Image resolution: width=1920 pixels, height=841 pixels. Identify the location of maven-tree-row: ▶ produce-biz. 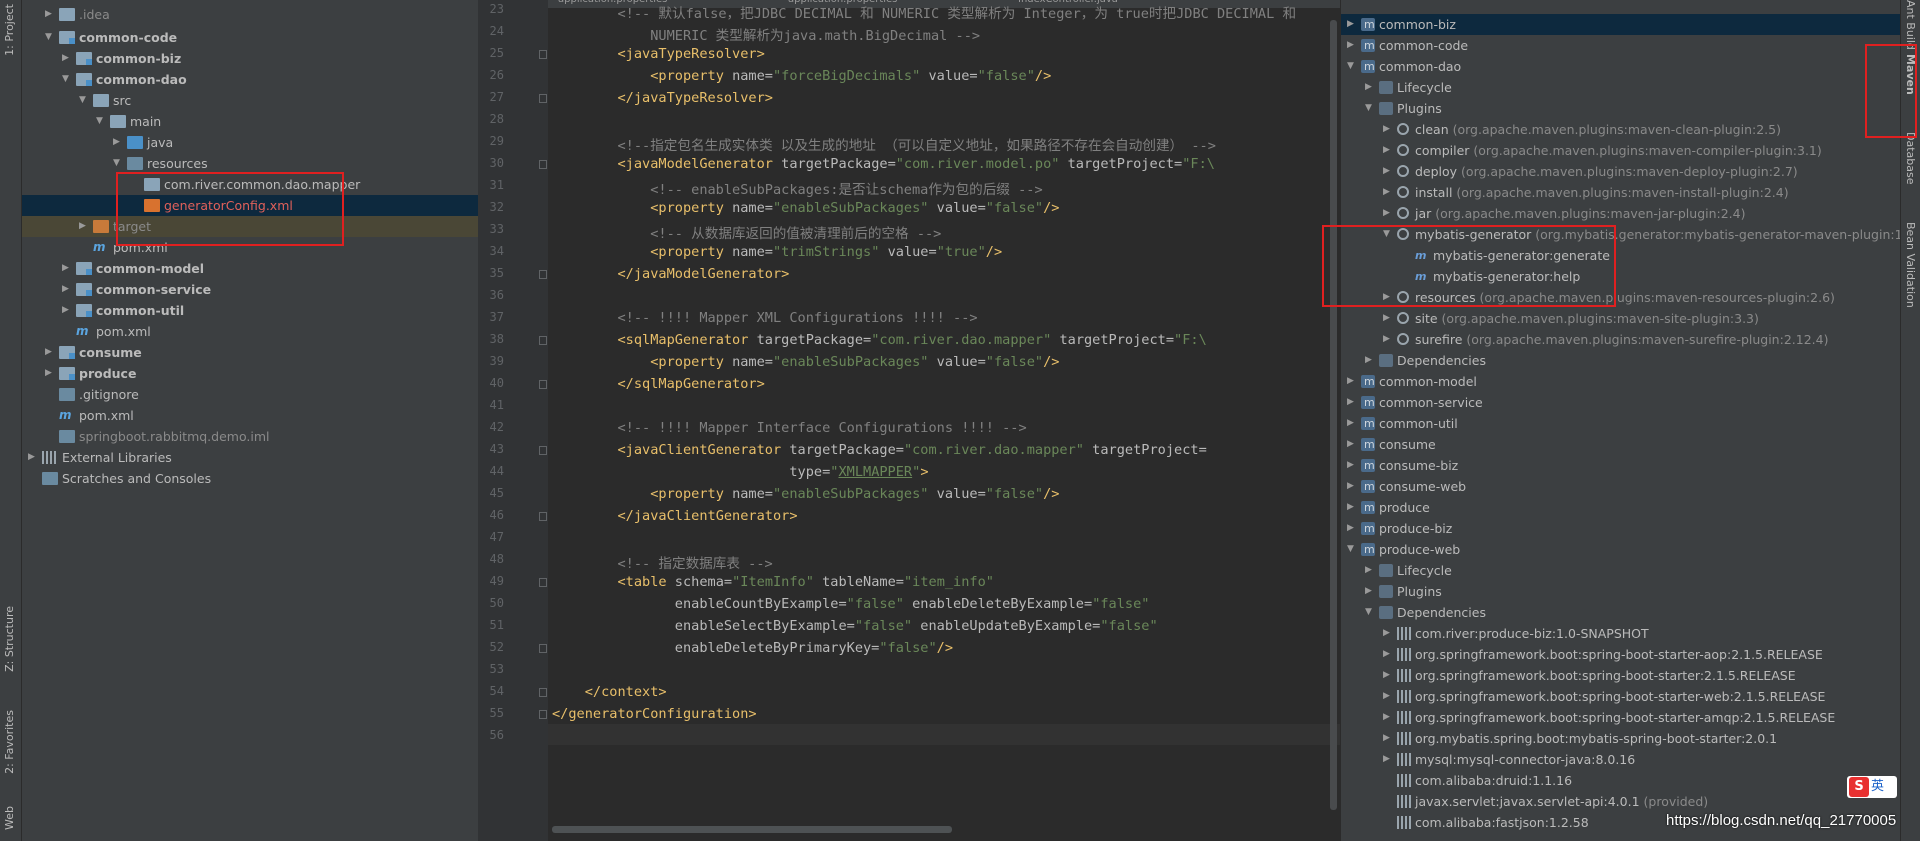
(1620, 528).